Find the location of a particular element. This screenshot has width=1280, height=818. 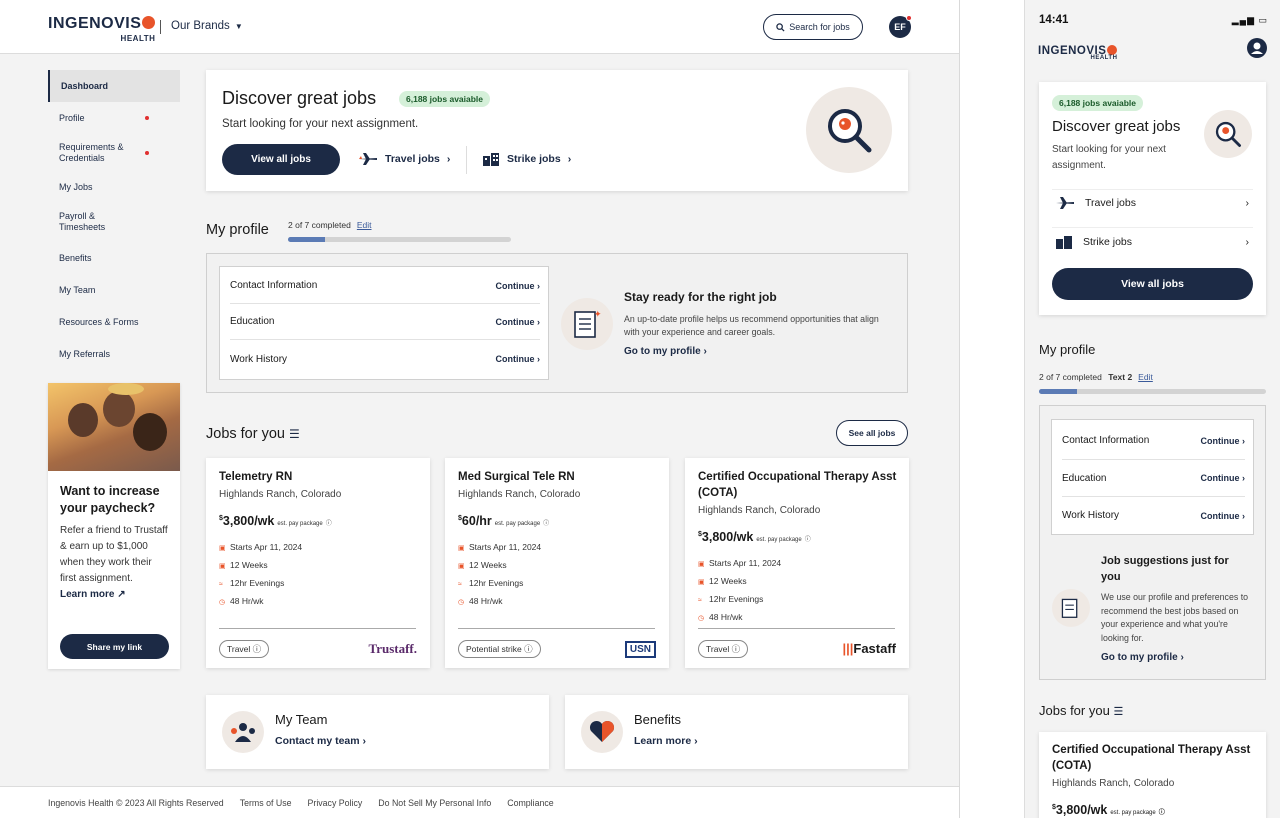

sidebar-item-label: Resources & Forms is located at coordinates (99, 322).